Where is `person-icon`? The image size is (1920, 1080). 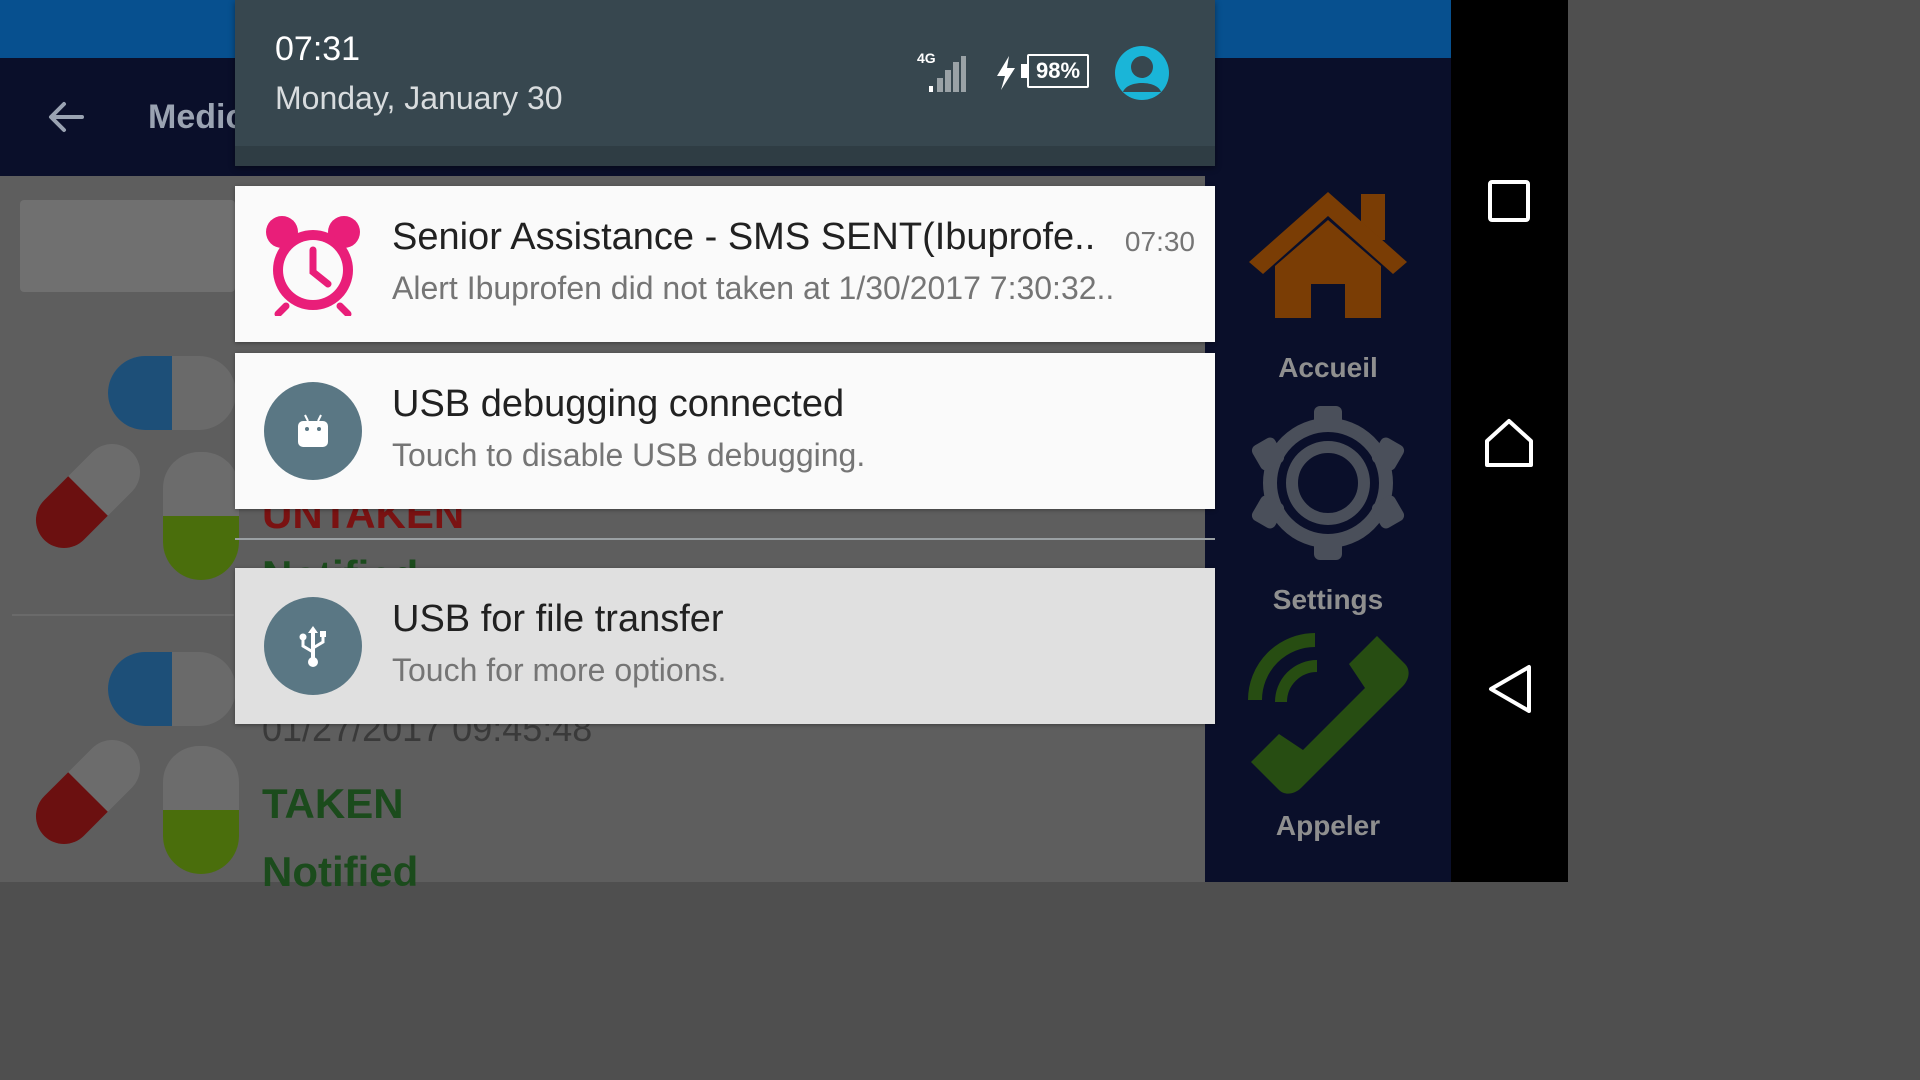 person-icon is located at coordinates (1142, 74).